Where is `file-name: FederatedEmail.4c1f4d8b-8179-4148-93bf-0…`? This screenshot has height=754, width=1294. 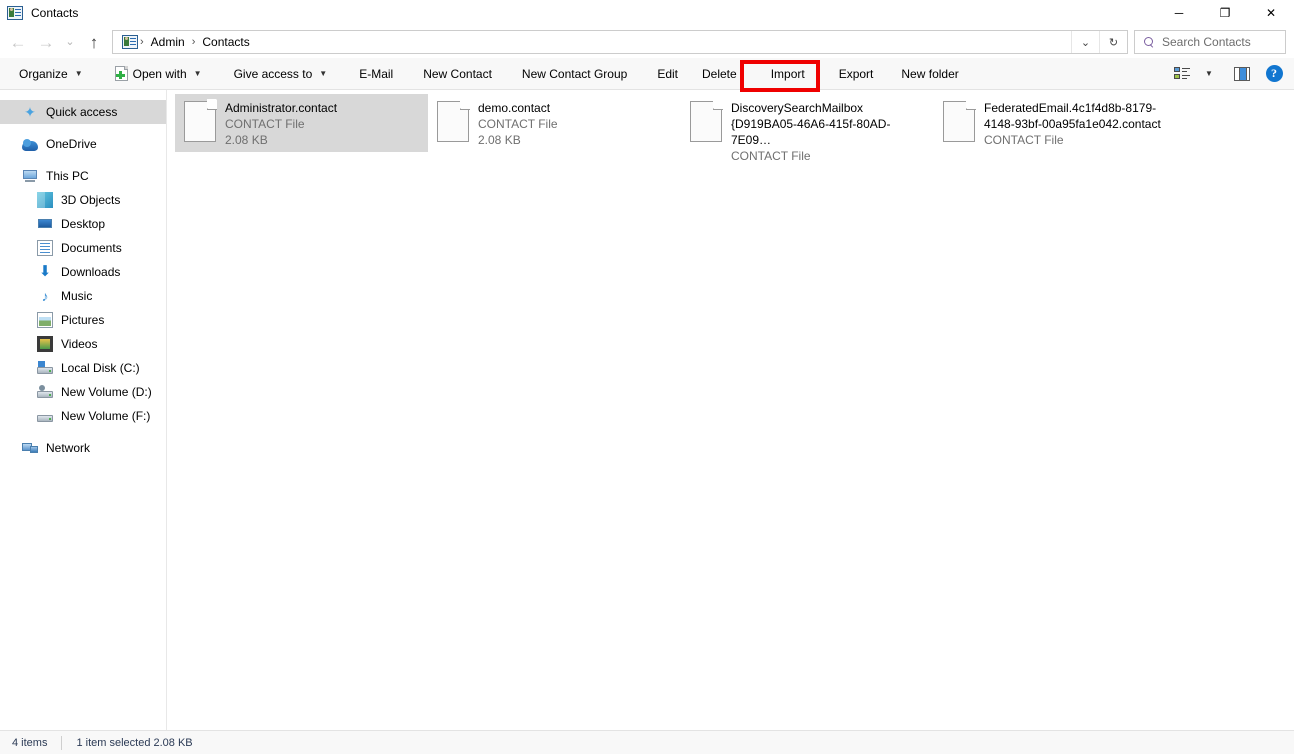 file-name: FederatedEmail.4c1f4d8b-8179-4148-93bf-0… is located at coordinates (1072, 116).